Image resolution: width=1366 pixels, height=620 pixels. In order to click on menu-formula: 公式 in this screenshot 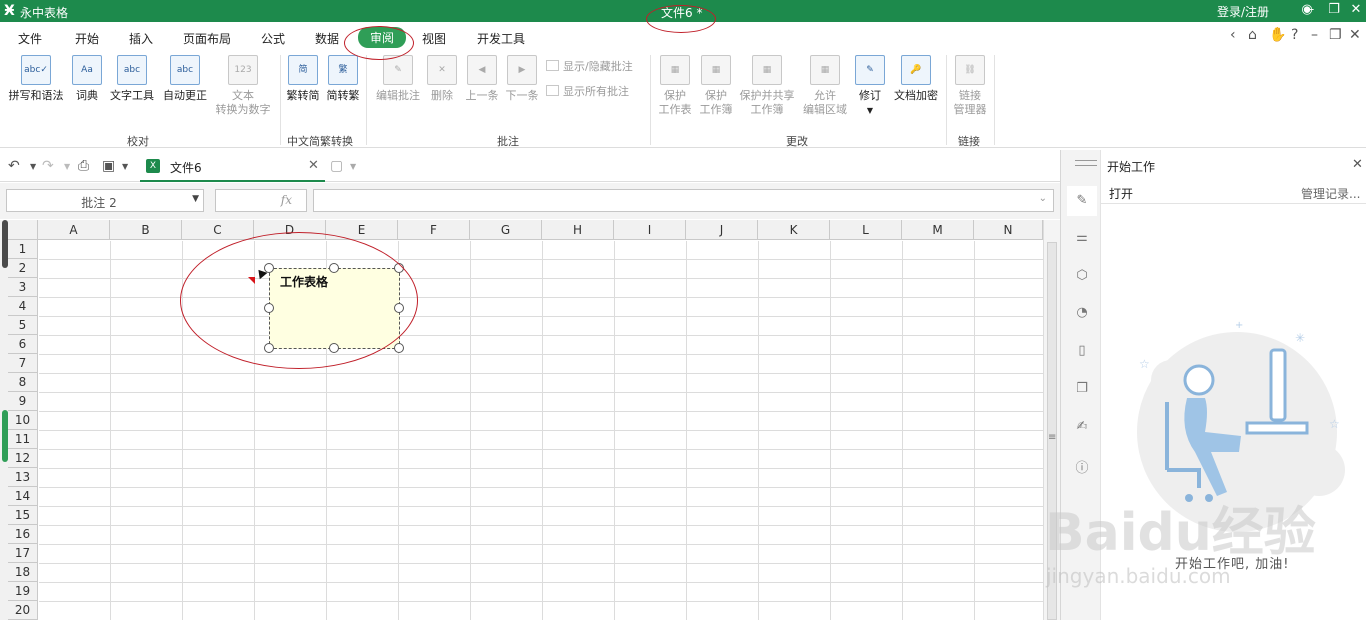, I will do `click(273, 38)`.